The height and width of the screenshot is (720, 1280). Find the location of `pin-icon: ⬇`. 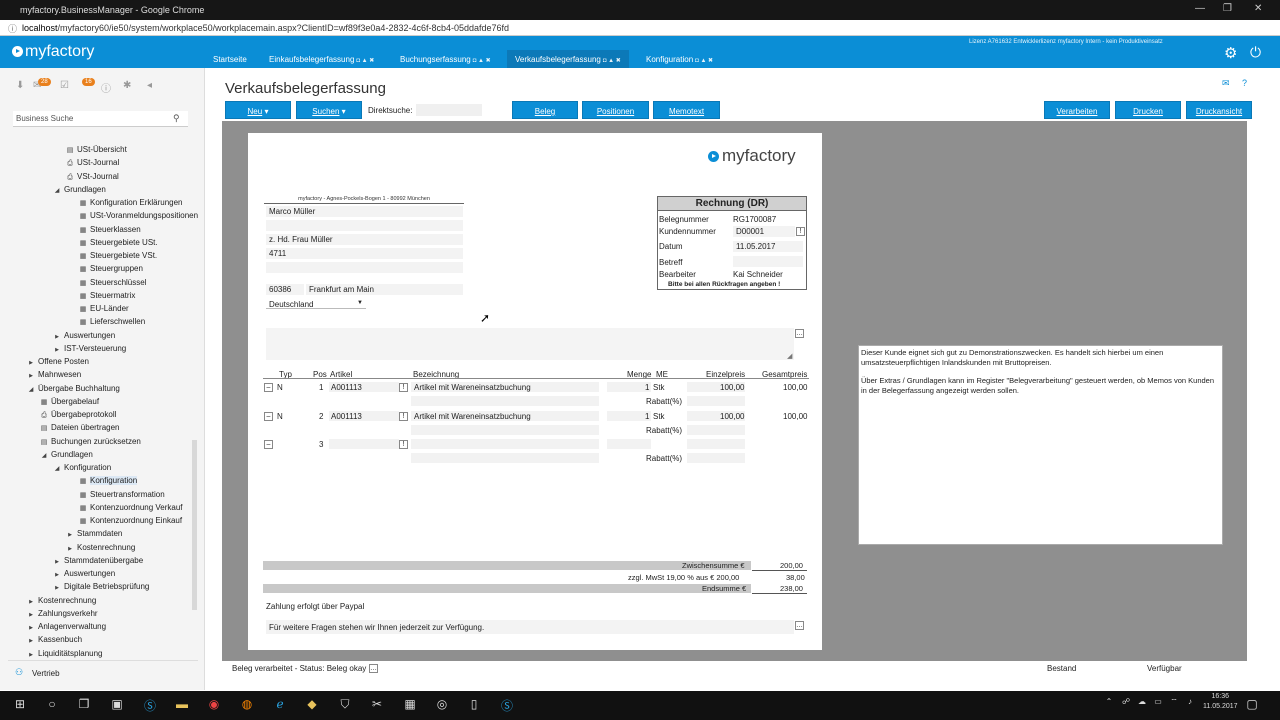

pin-icon: ⬇ is located at coordinates (20, 85).